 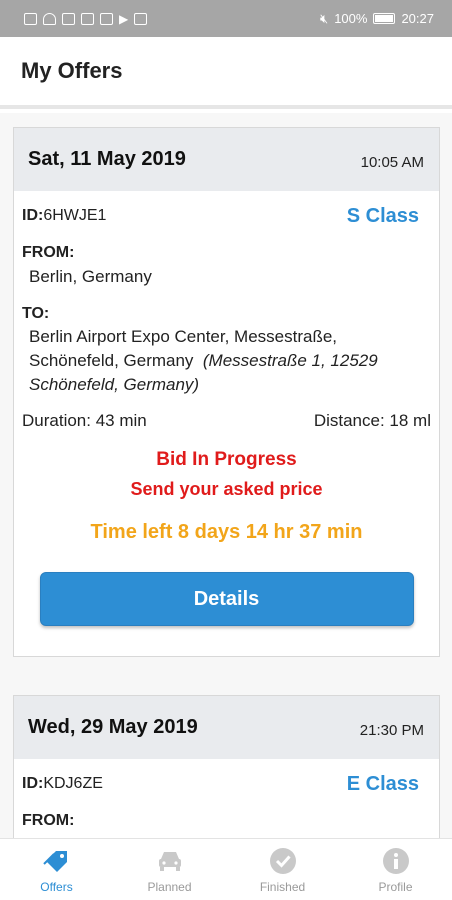 What do you see at coordinates (30, 18) in the screenshot?
I see `sim-icon` at bounding box center [30, 18].